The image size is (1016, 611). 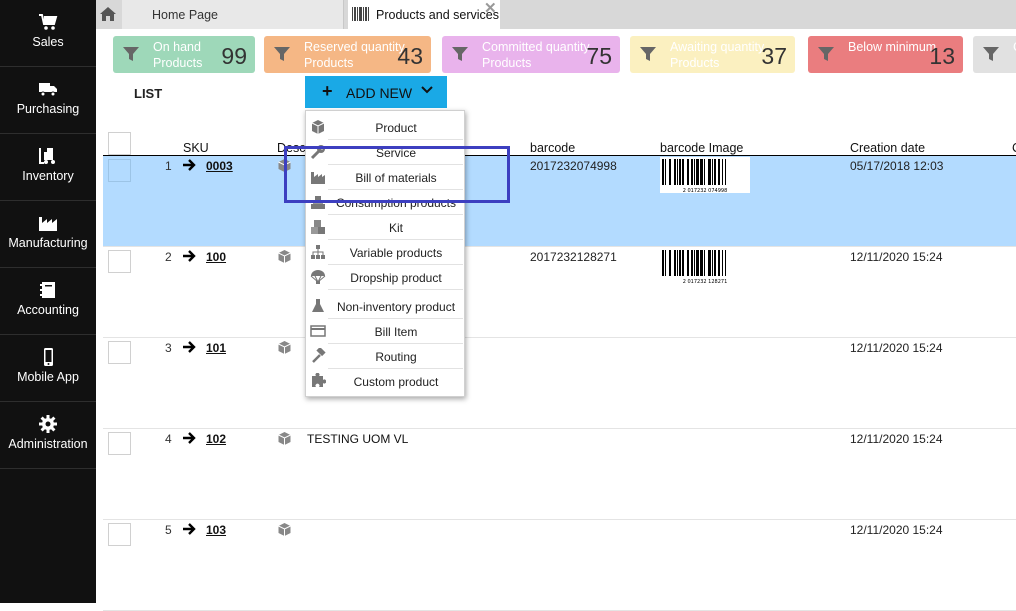 What do you see at coordinates (887, 148) in the screenshot?
I see `column-header-creation-date: Creation date` at bounding box center [887, 148].